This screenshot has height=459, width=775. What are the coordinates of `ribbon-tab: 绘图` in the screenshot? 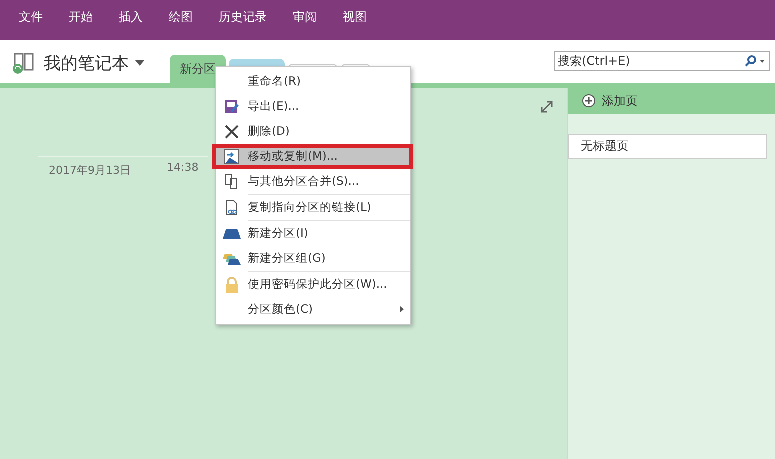 It's located at (186, 20).